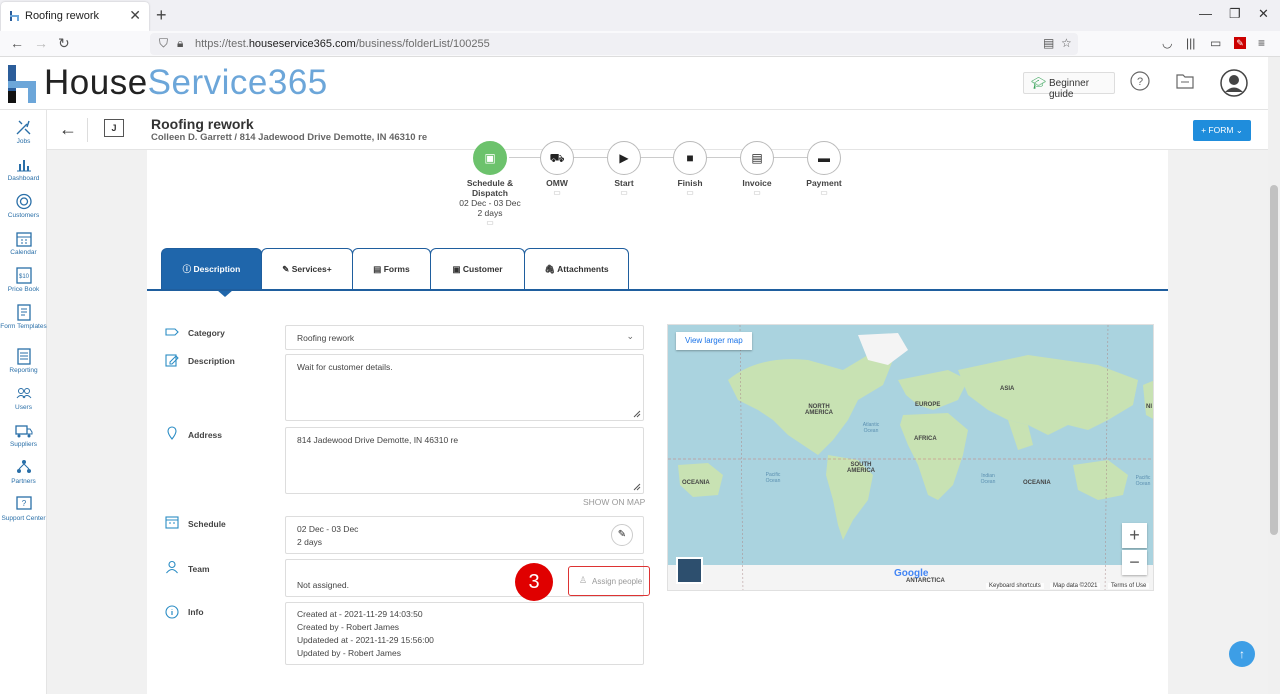  I want to click on sidebar-item-form-templates: Form Templates, so click(23, 317).